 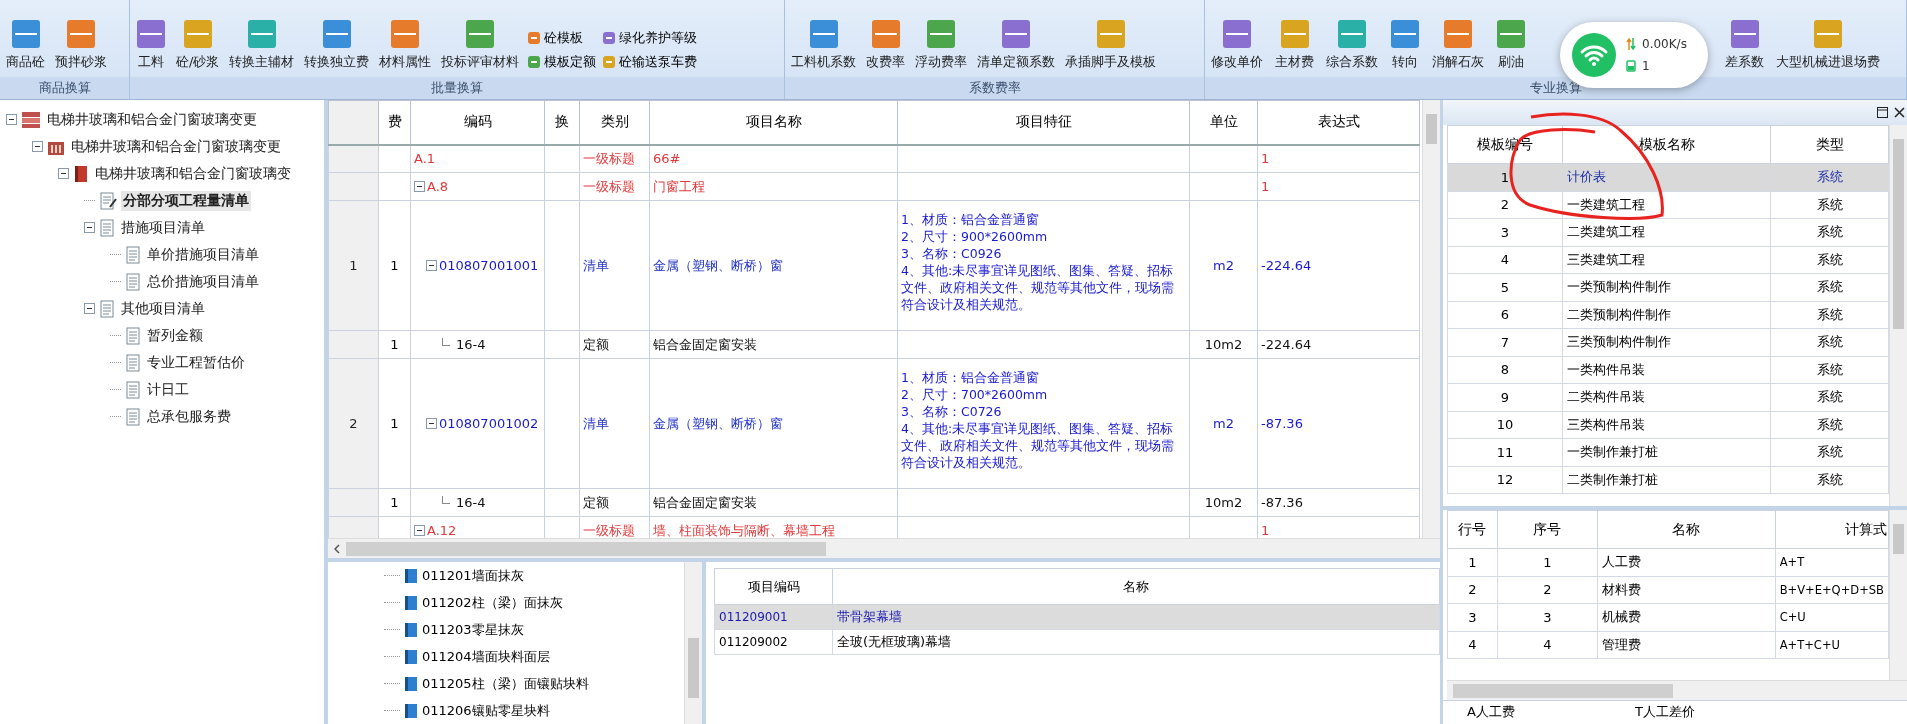 I want to click on table-row: 1 计价表 系统, so click(x=1668, y=177).